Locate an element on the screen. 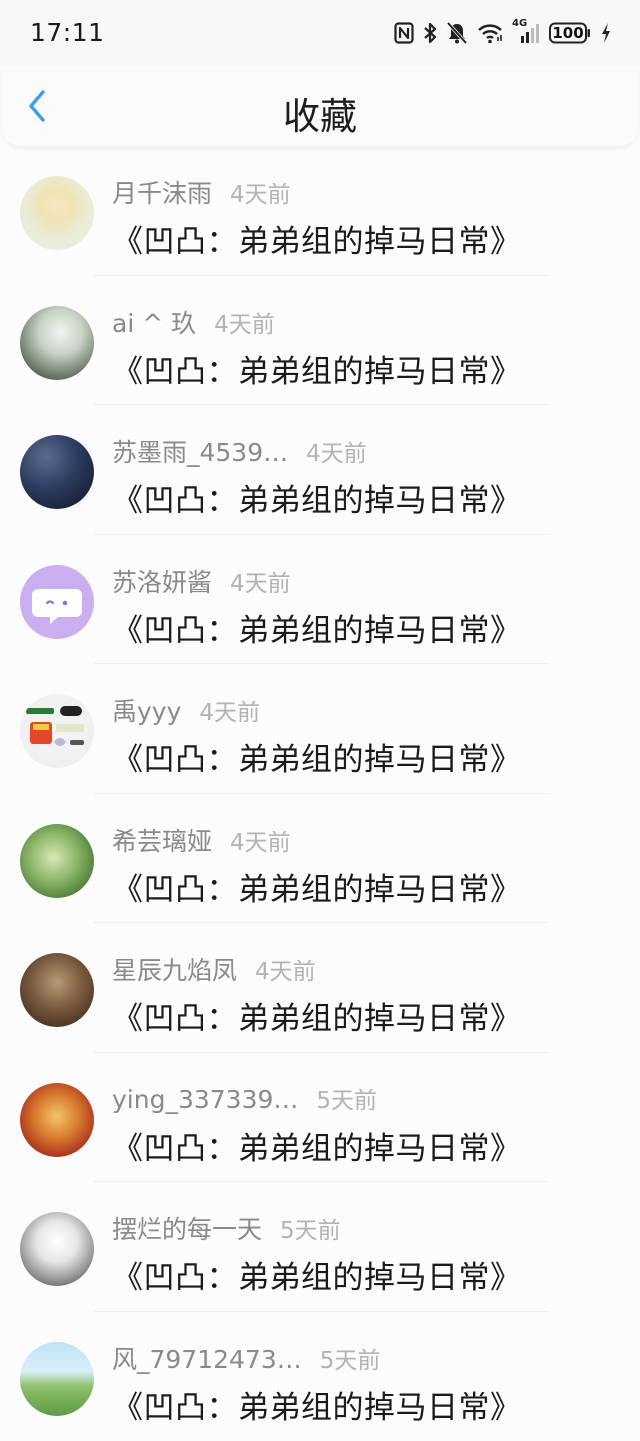 The height and width of the screenshot is (1441, 640). avatar-illustration is located at coordinates (57, 731).